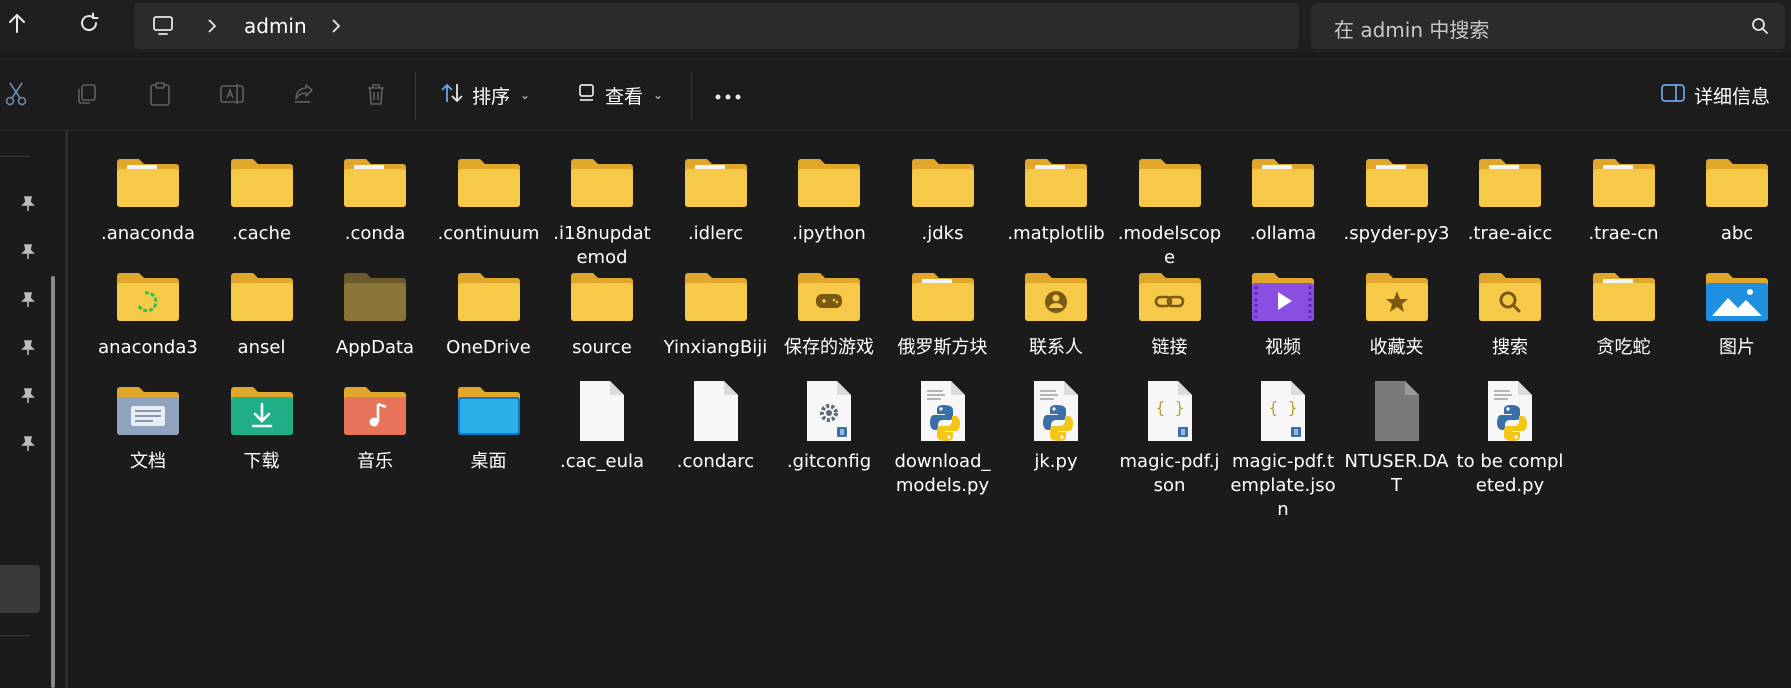 The image size is (1791, 688). Describe the element at coordinates (1056, 297) in the screenshot. I see `contacts-folder-icon-graphic` at that location.